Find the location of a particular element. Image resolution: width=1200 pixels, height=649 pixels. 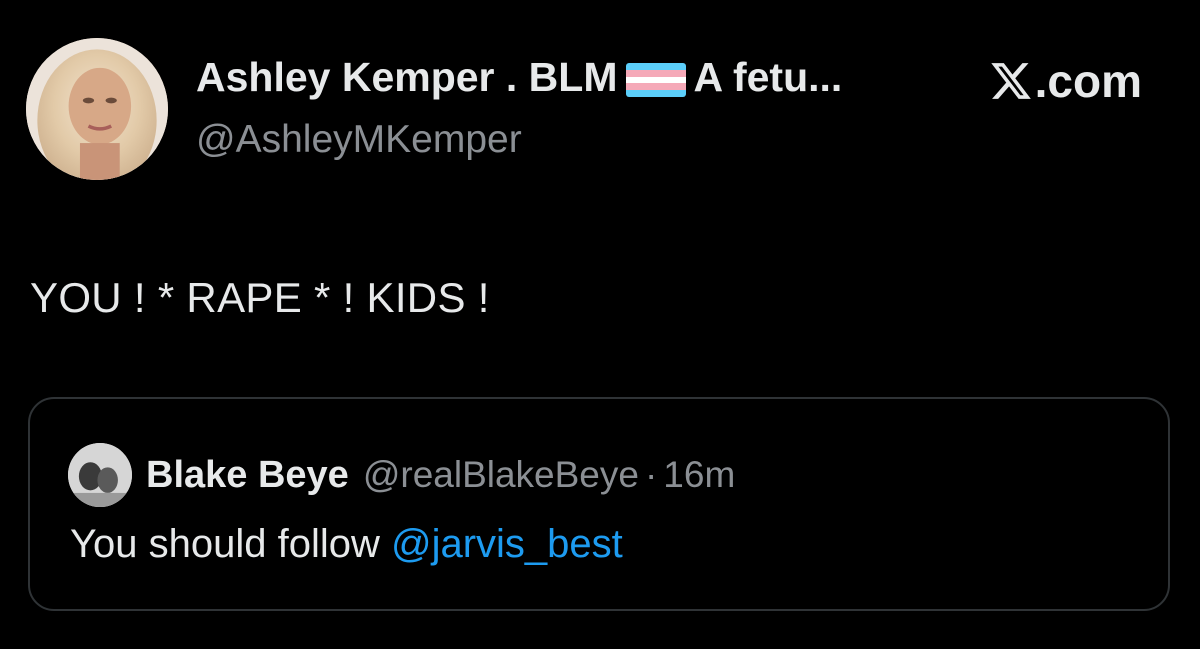

quote-header: Blake Beye @realBlakeBeye · 16m is located at coordinates (401, 475).